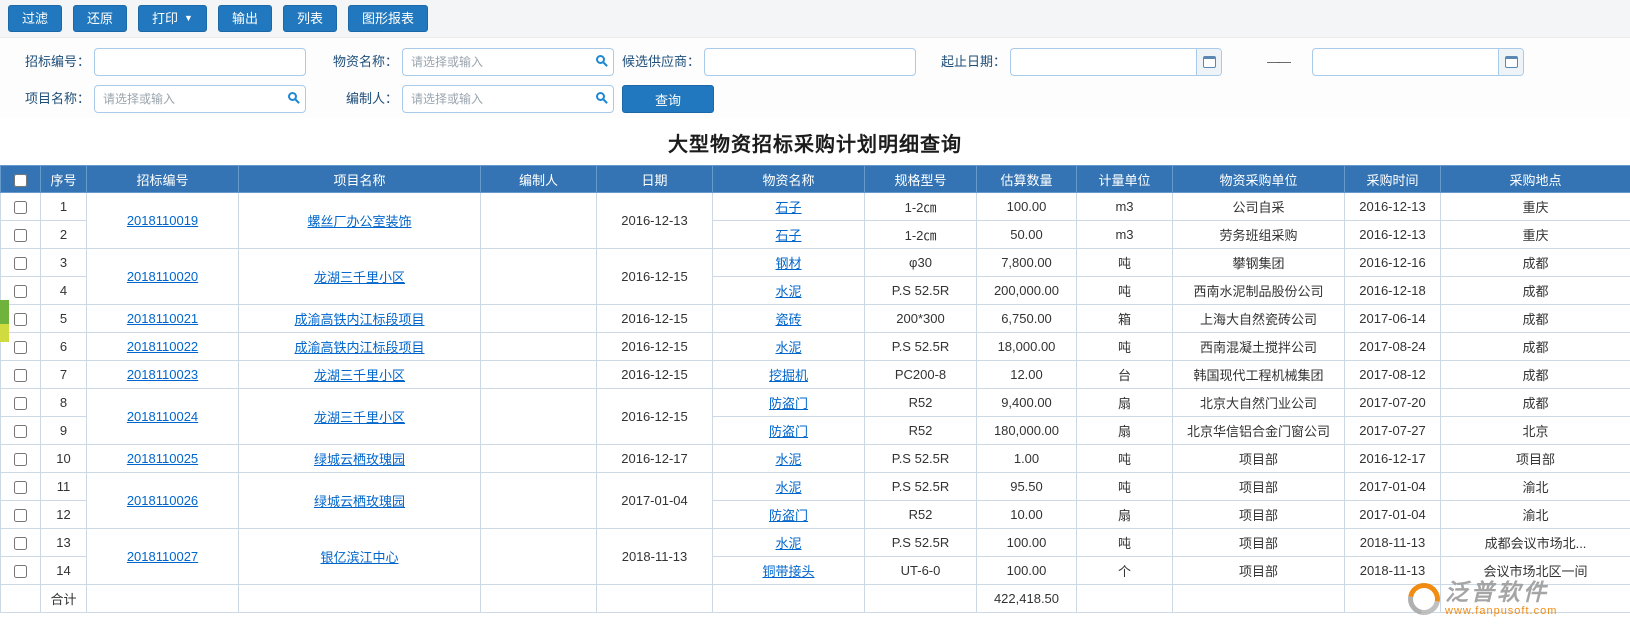  I want to click on bid-no-link: 2018110022, so click(162, 346).